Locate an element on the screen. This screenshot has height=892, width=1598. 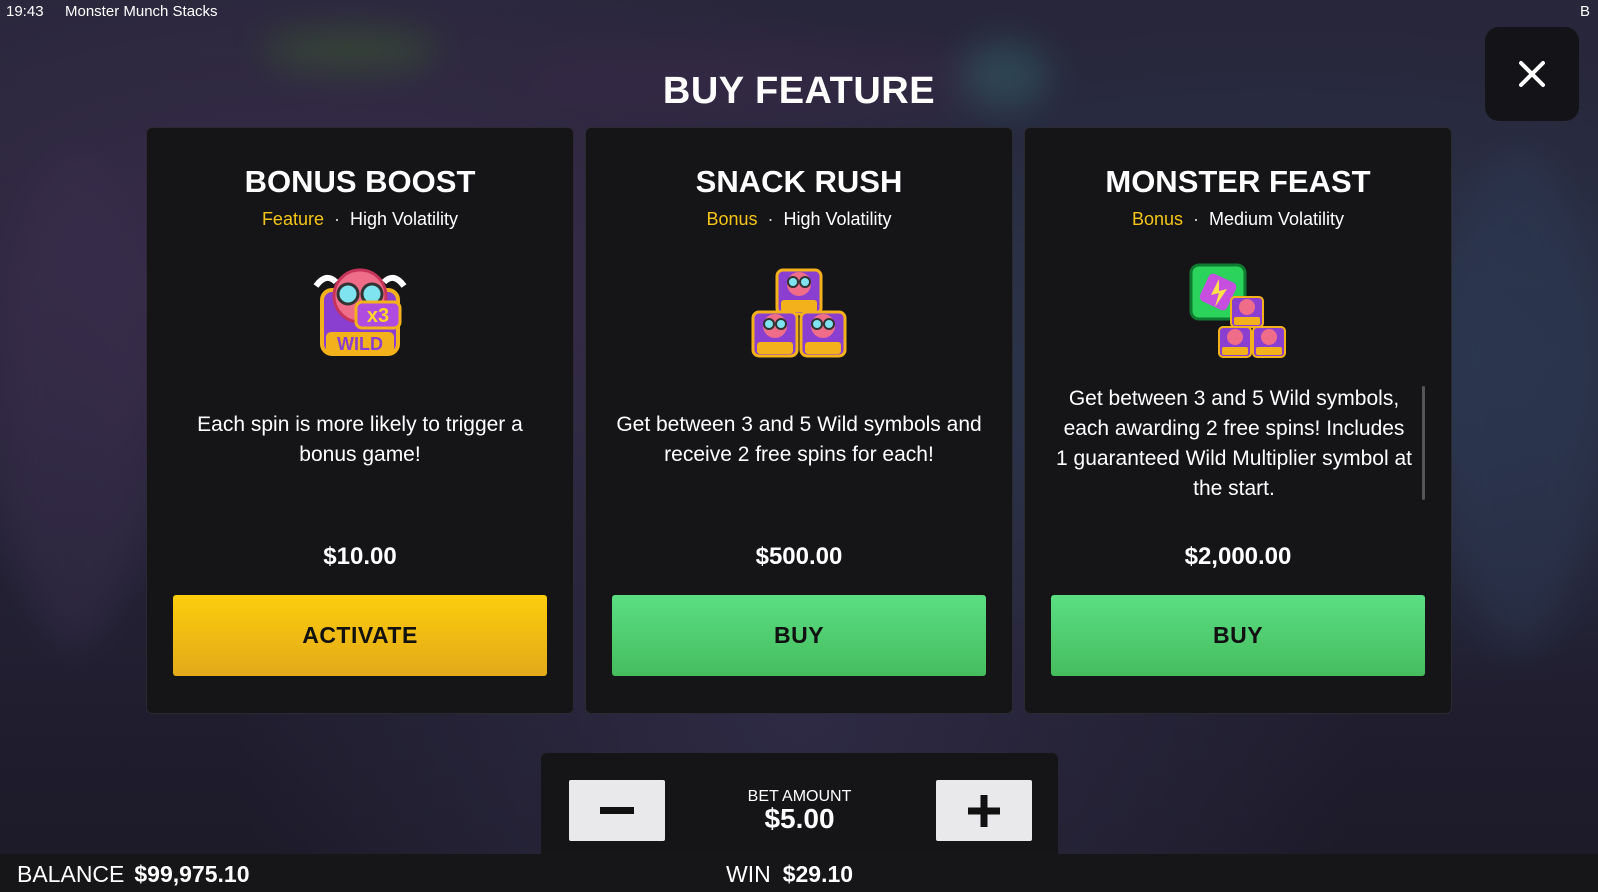
balance-display: BALANCE $99,975.10 is located at coordinates (133, 874).